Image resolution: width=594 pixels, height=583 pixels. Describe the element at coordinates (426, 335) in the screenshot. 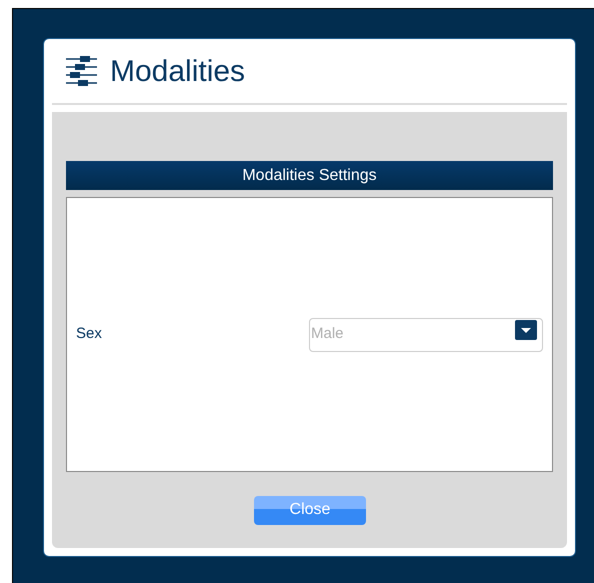

I see `sex-dropdown: Male` at that location.